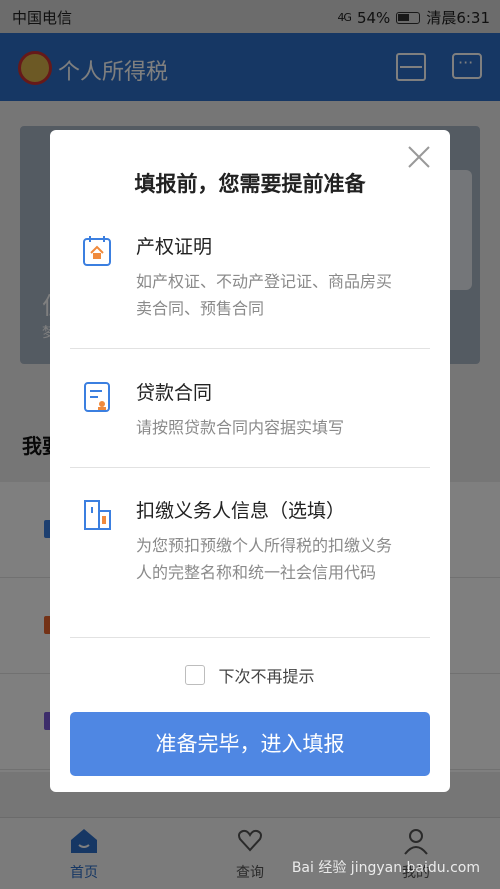 This screenshot has width=500, height=889. Describe the element at coordinates (264, 295) in the screenshot. I see `requirement-desc: 如产权证、不动产登记证、商品房买卖合同、预售合同` at that location.